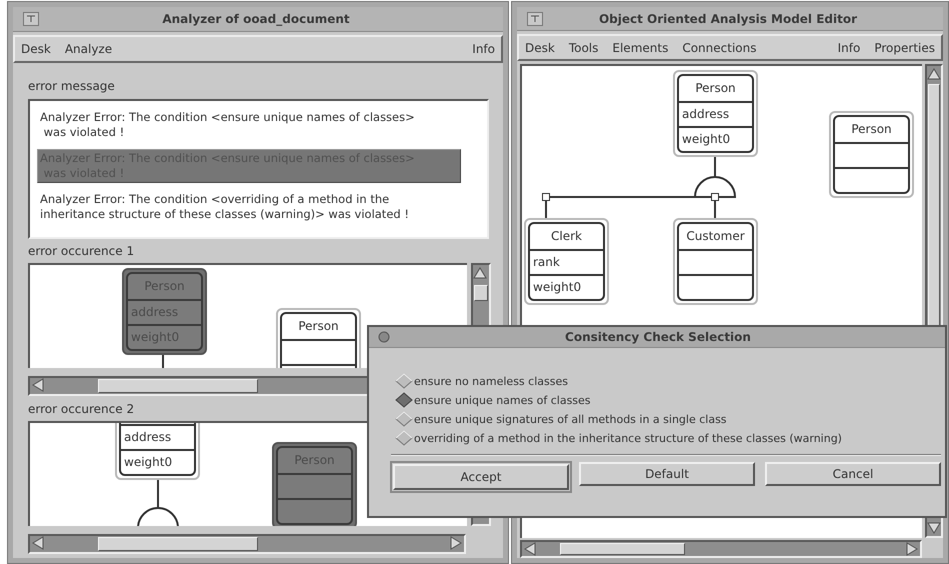 The height and width of the screenshot is (564, 949). I want to click on dialog-button: Accept, so click(481, 477).